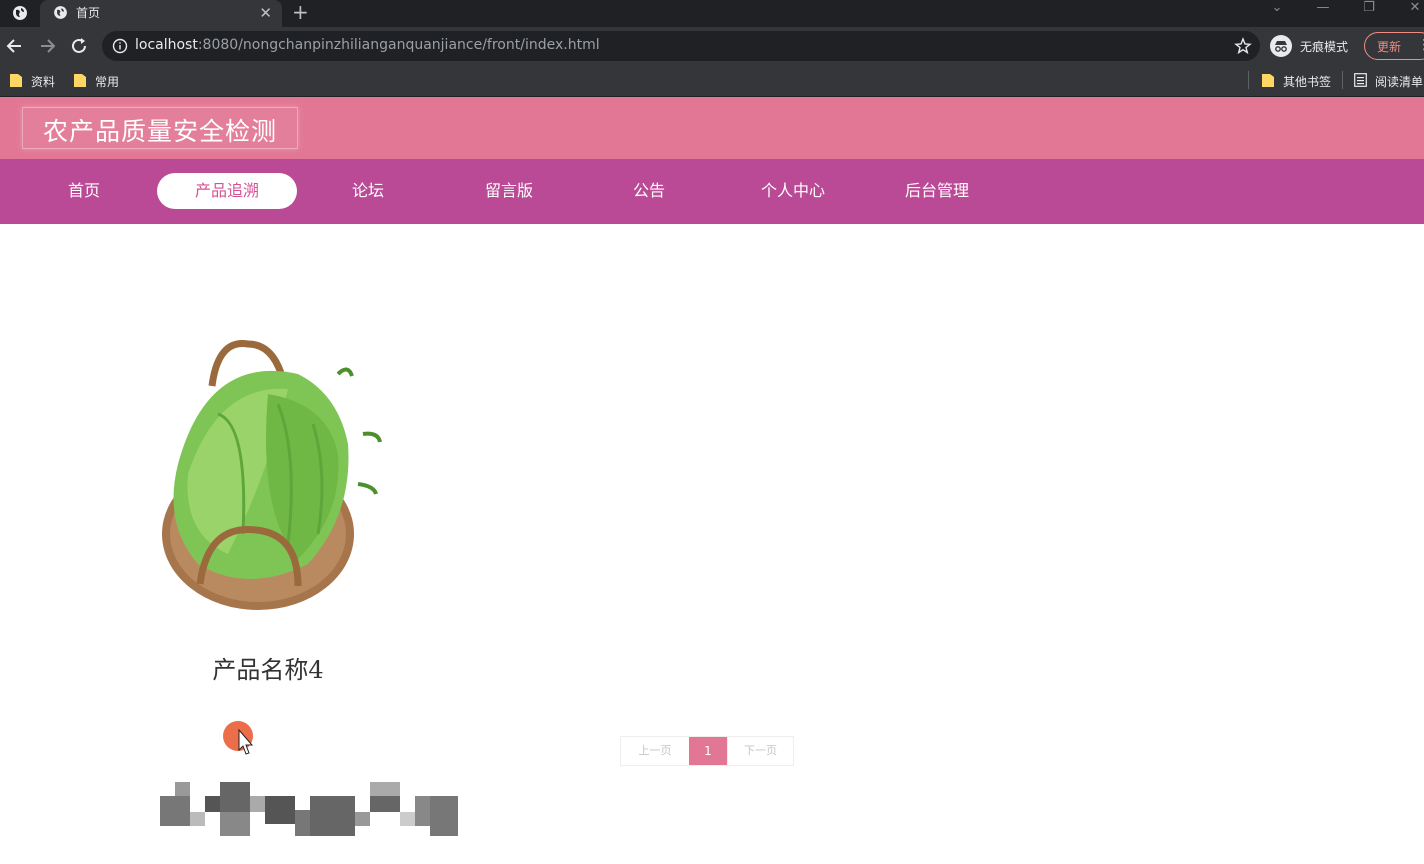  I want to click on forward-arrow-icon, so click(47, 46).